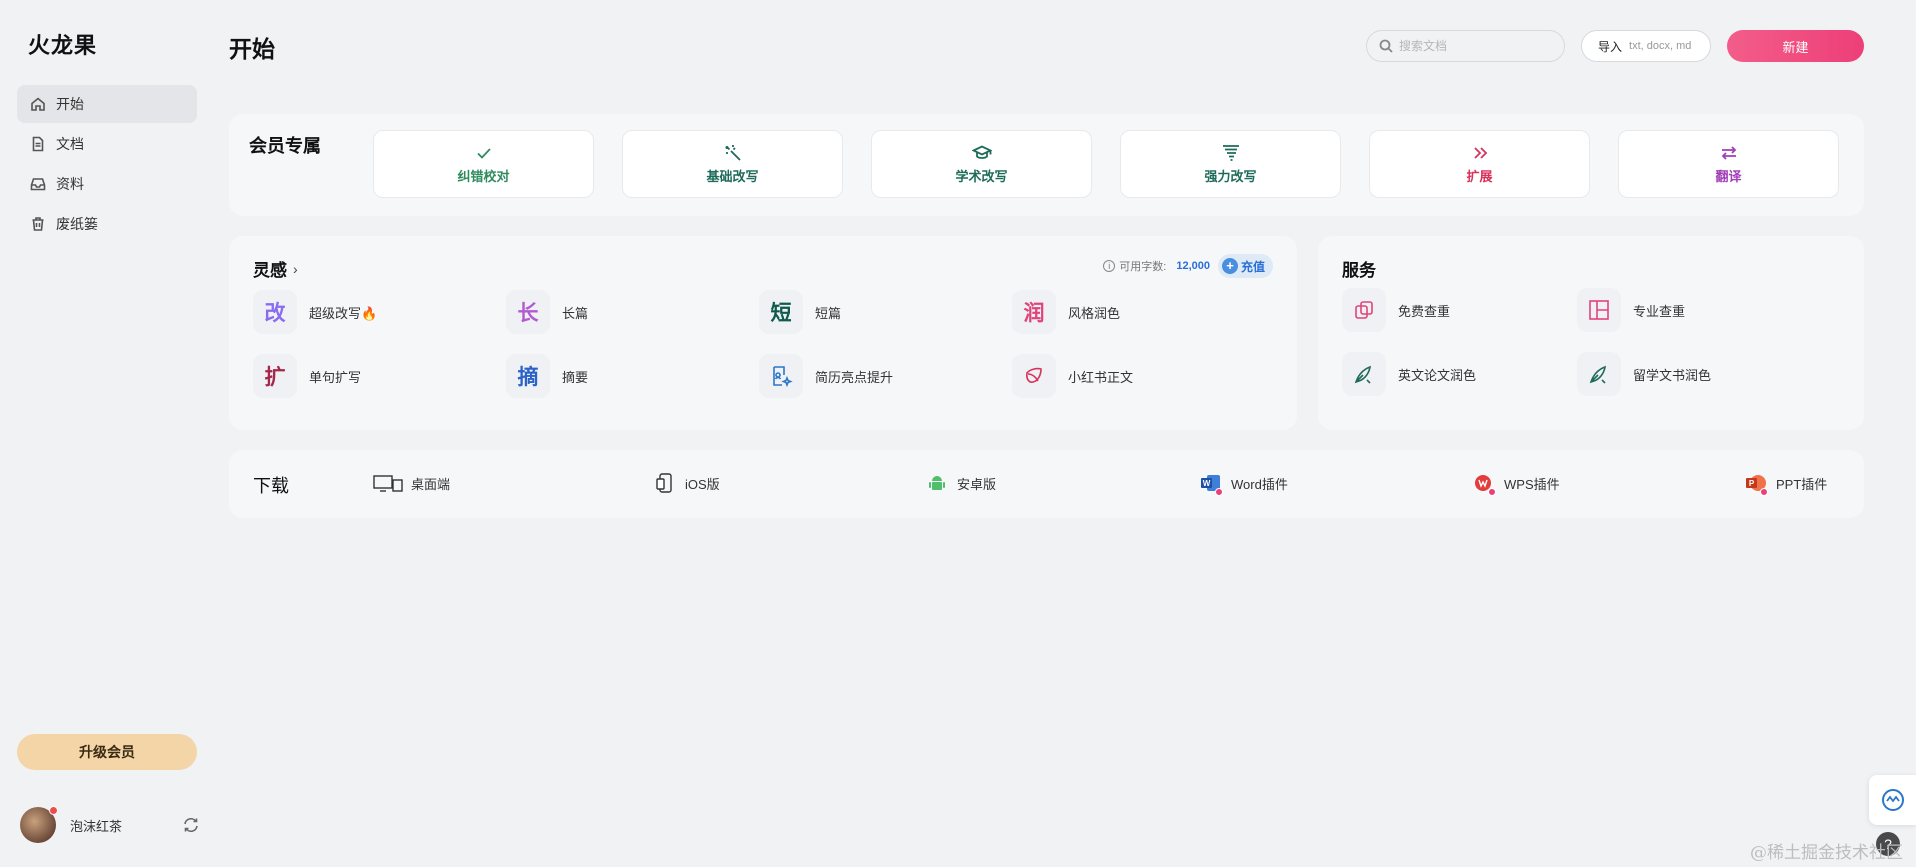 Image resolution: width=1916 pixels, height=867 pixels. Describe the element at coordinates (96, 826) in the screenshot. I see `user-name: 泡沫红茶` at that location.